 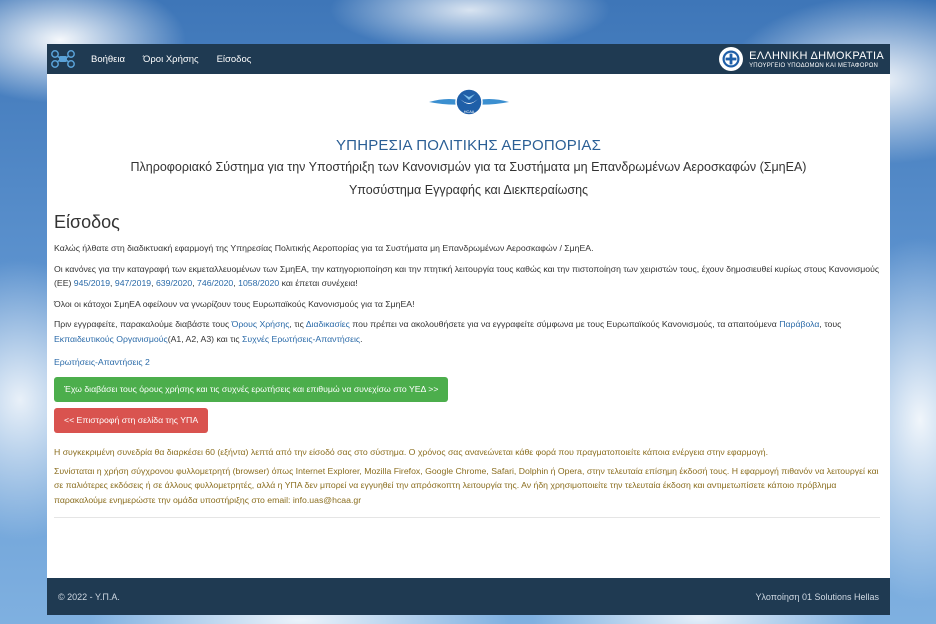 What do you see at coordinates (468, 190) in the screenshot?
I see `subsystem-title: Υποσύστημα Εγγραφής και Διεκπεραίωσης` at bounding box center [468, 190].